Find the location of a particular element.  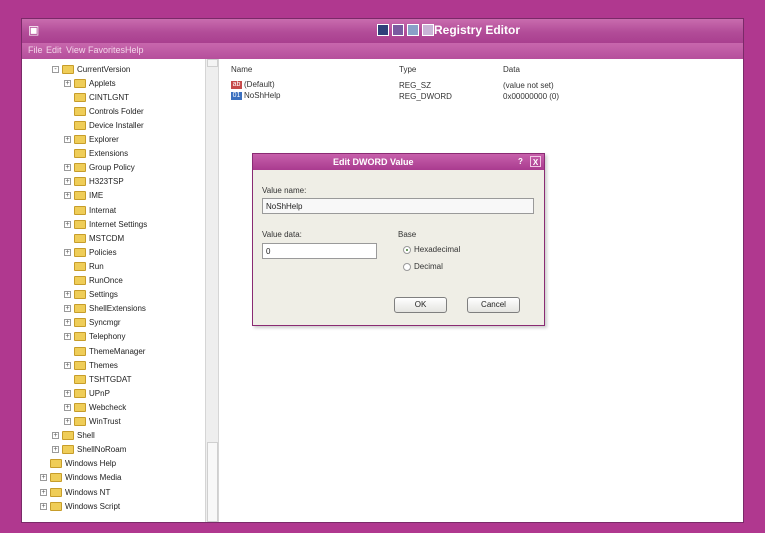

tree-item: Run is located at coordinates (84, 266).